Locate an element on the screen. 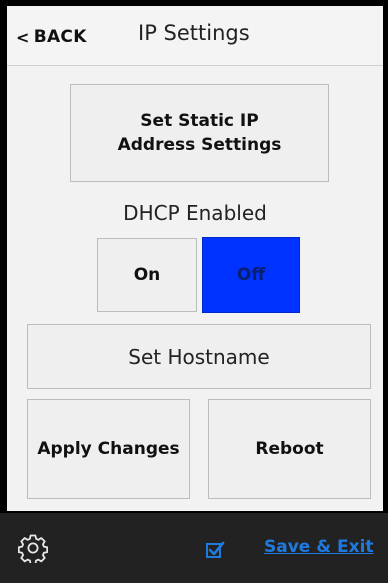 The height and width of the screenshot is (583, 388). back-button: < BACK is located at coordinates (51, 37).